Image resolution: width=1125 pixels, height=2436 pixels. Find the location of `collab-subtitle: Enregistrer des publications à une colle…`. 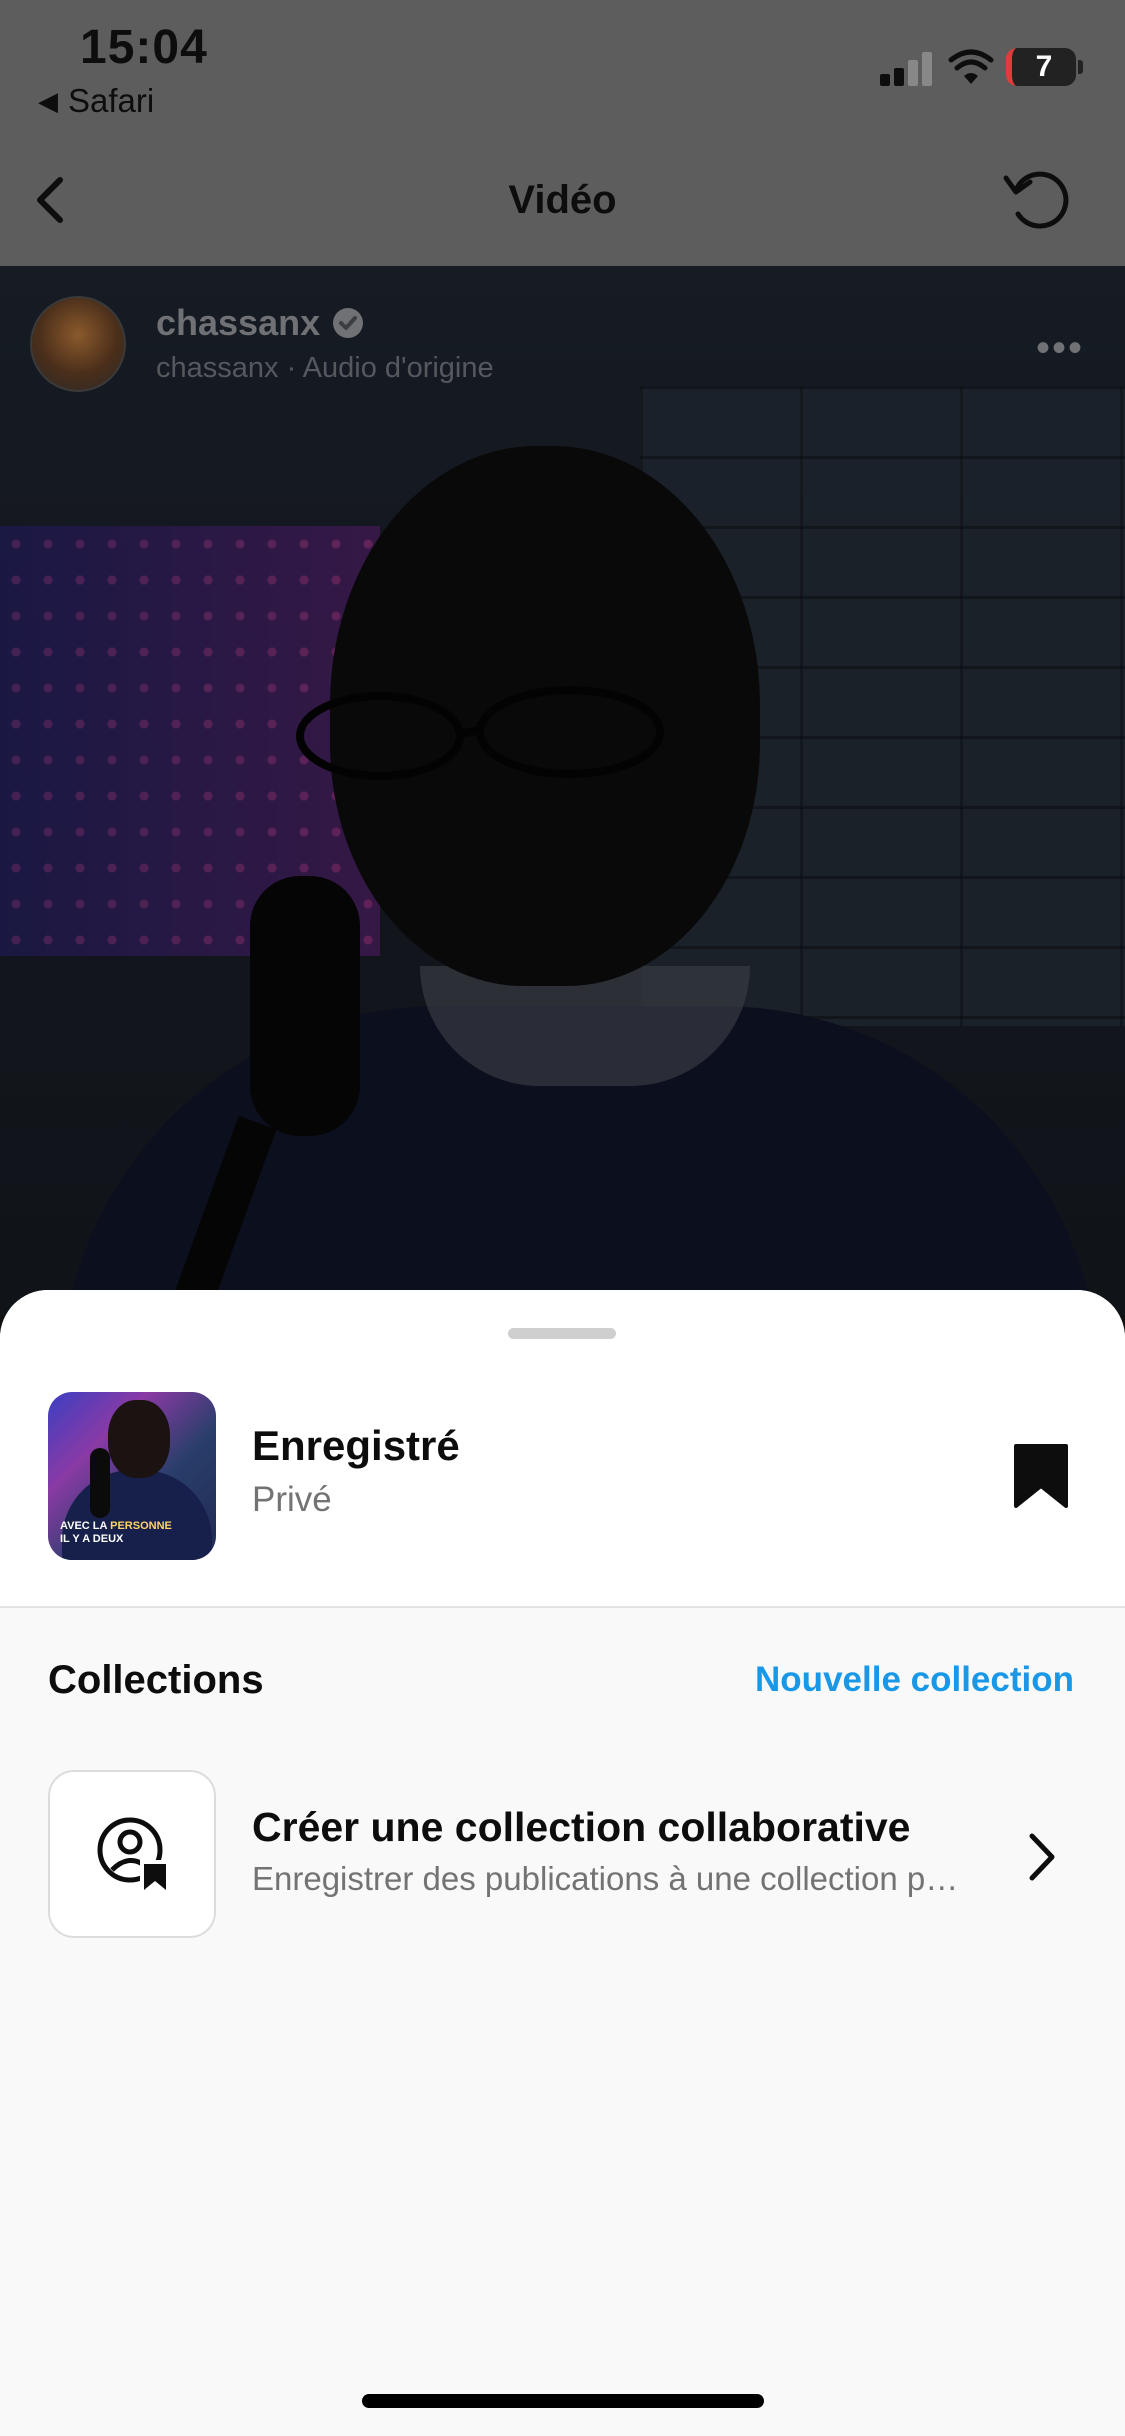

collab-subtitle: Enregistrer des publications à une colle… is located at coordinates (612, 1878).